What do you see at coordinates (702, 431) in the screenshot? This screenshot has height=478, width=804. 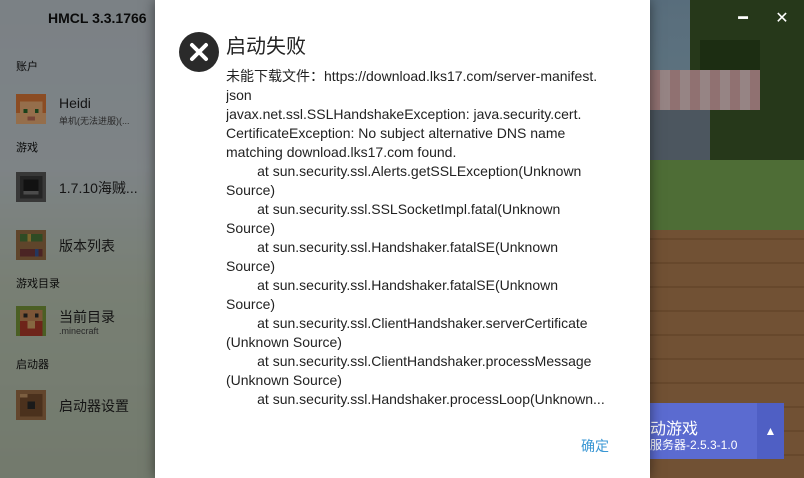 I see `launch-game-button: 动游戏 服务器-2.5.3-1.0` at bounding box center [702, 431].